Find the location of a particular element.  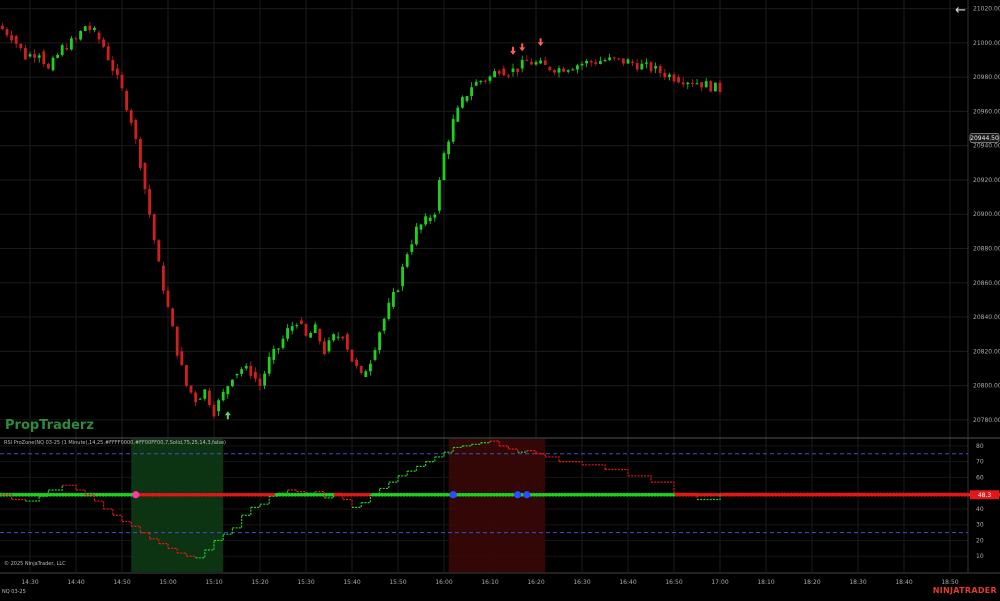

instrument-label: NQ 03-25 is located at coordinates (14, 592).